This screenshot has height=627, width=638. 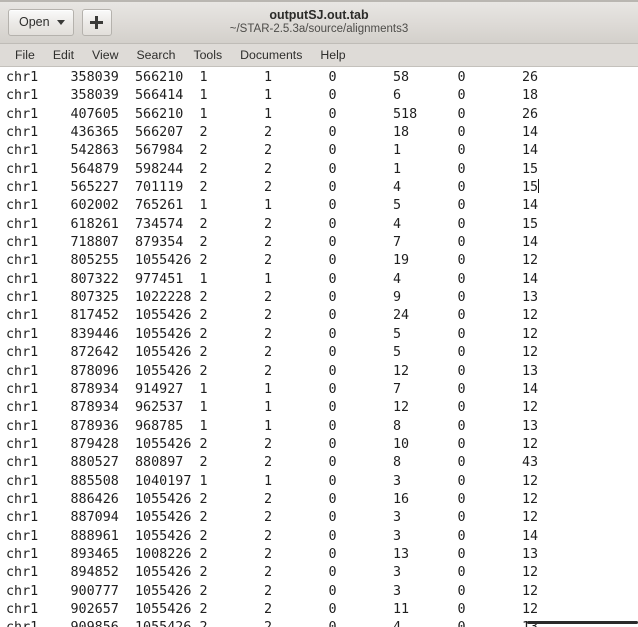 I want to click on document-title: outputSJ.out.tab, so click(x=319, y=14).